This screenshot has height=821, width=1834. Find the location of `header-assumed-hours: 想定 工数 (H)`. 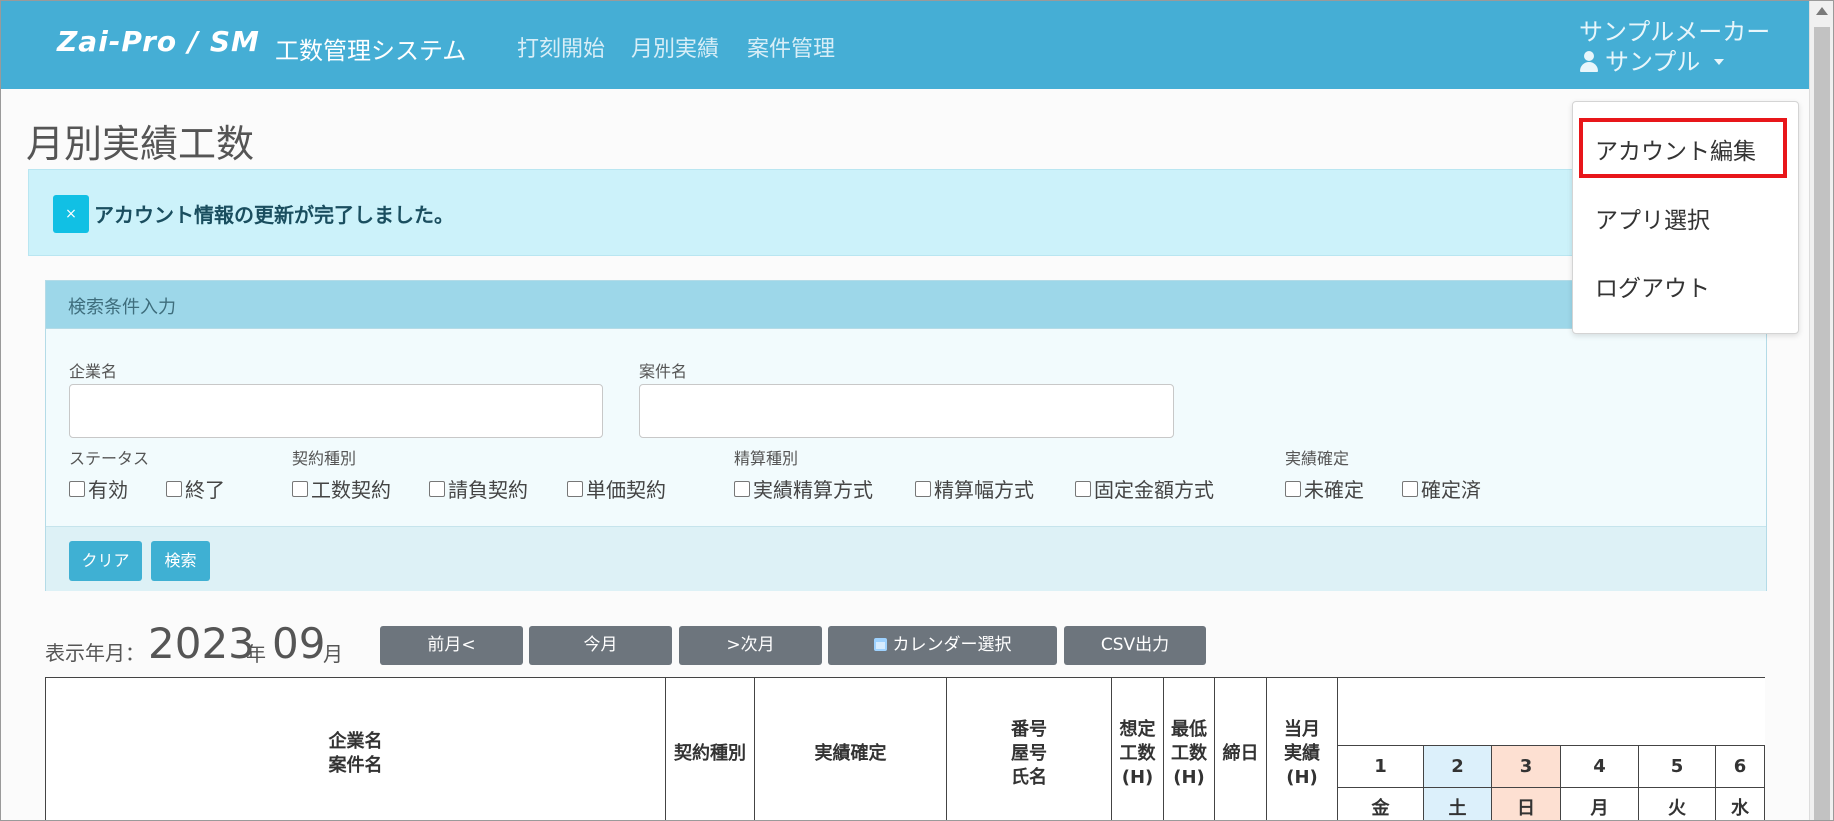

header-assumed-hours: 想定 工数 (H) is located at coordinates (1137, 748).